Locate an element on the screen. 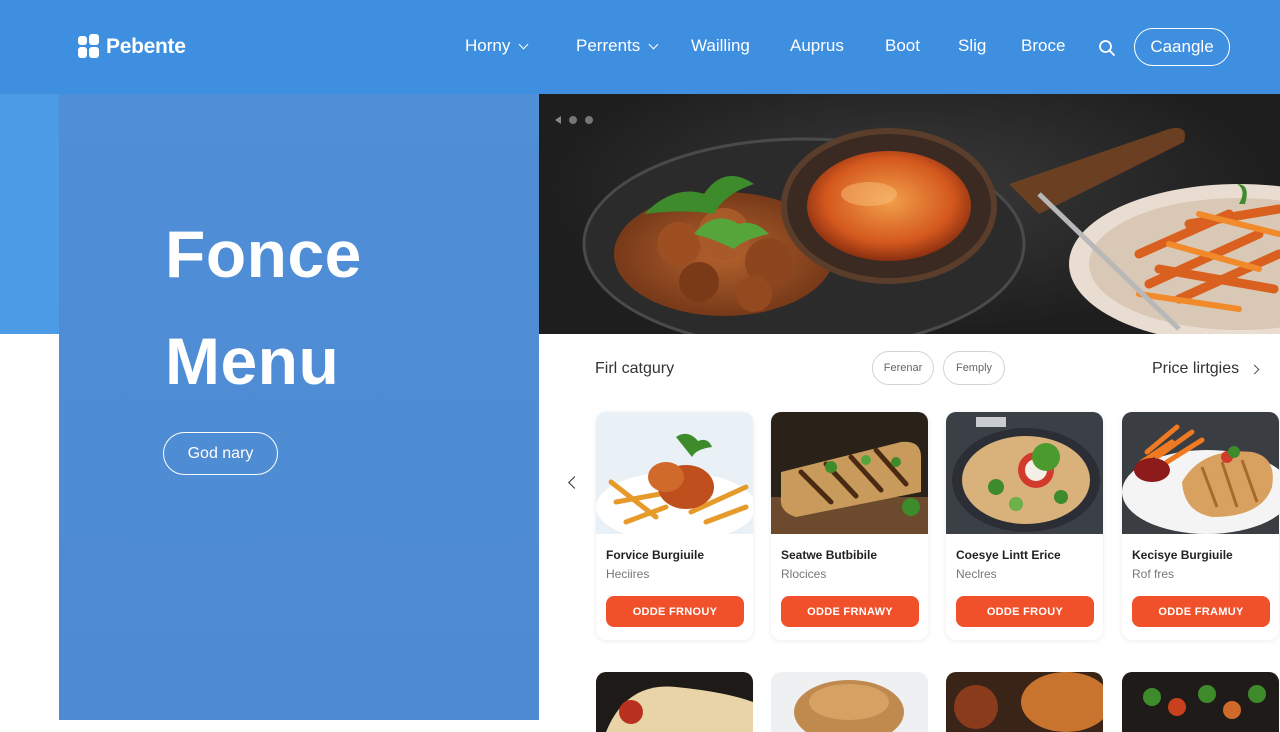 This screenshot has height=732, width=1280. price-filter-link: Price lirtgies is located at coordinates (1206, 369).